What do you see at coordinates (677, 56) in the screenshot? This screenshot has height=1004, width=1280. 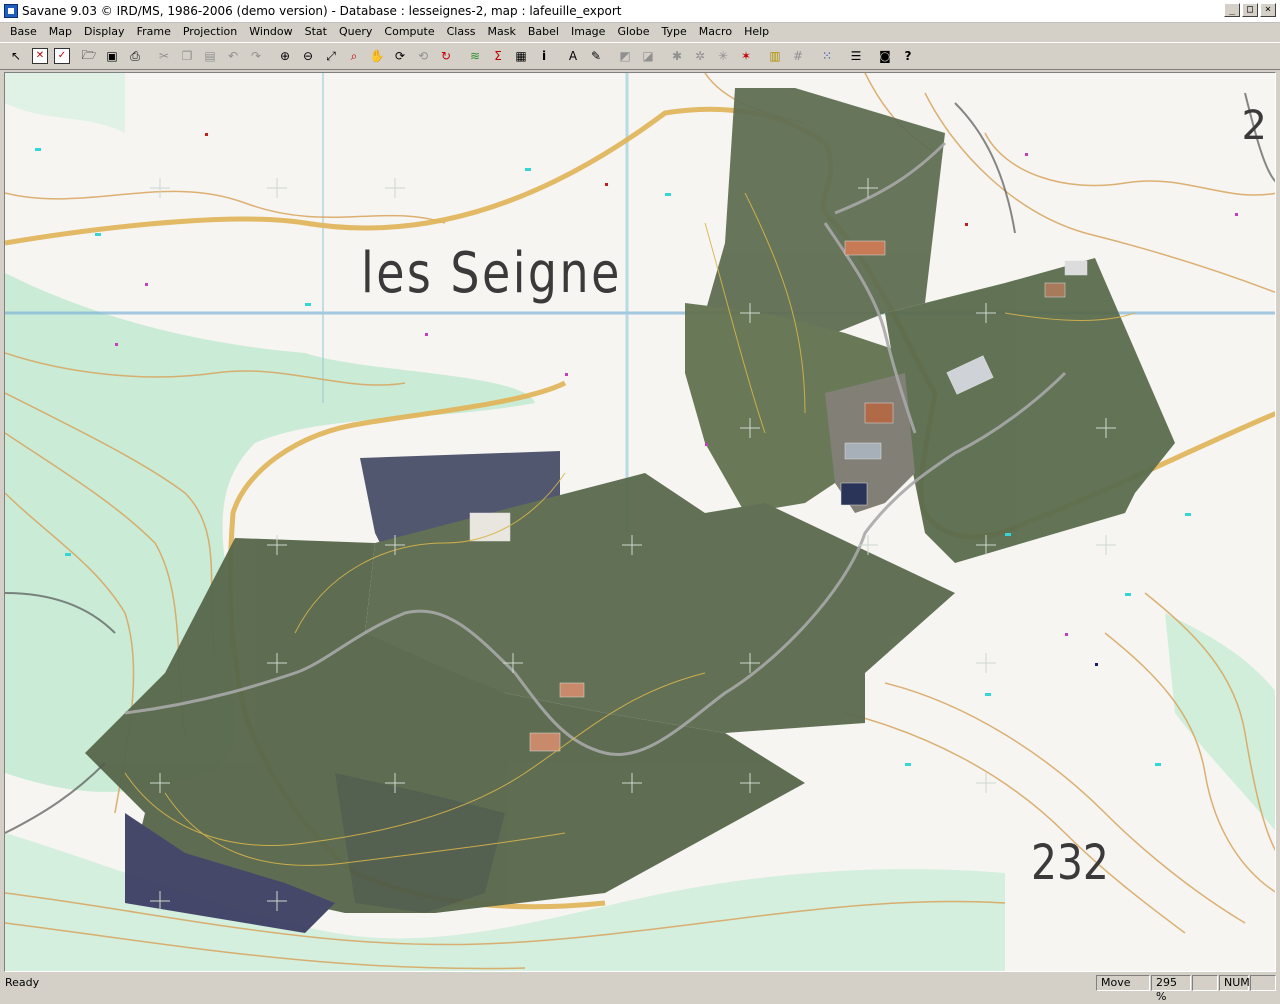 I see `network-icon: ✱` at bounding box center [677, 56].